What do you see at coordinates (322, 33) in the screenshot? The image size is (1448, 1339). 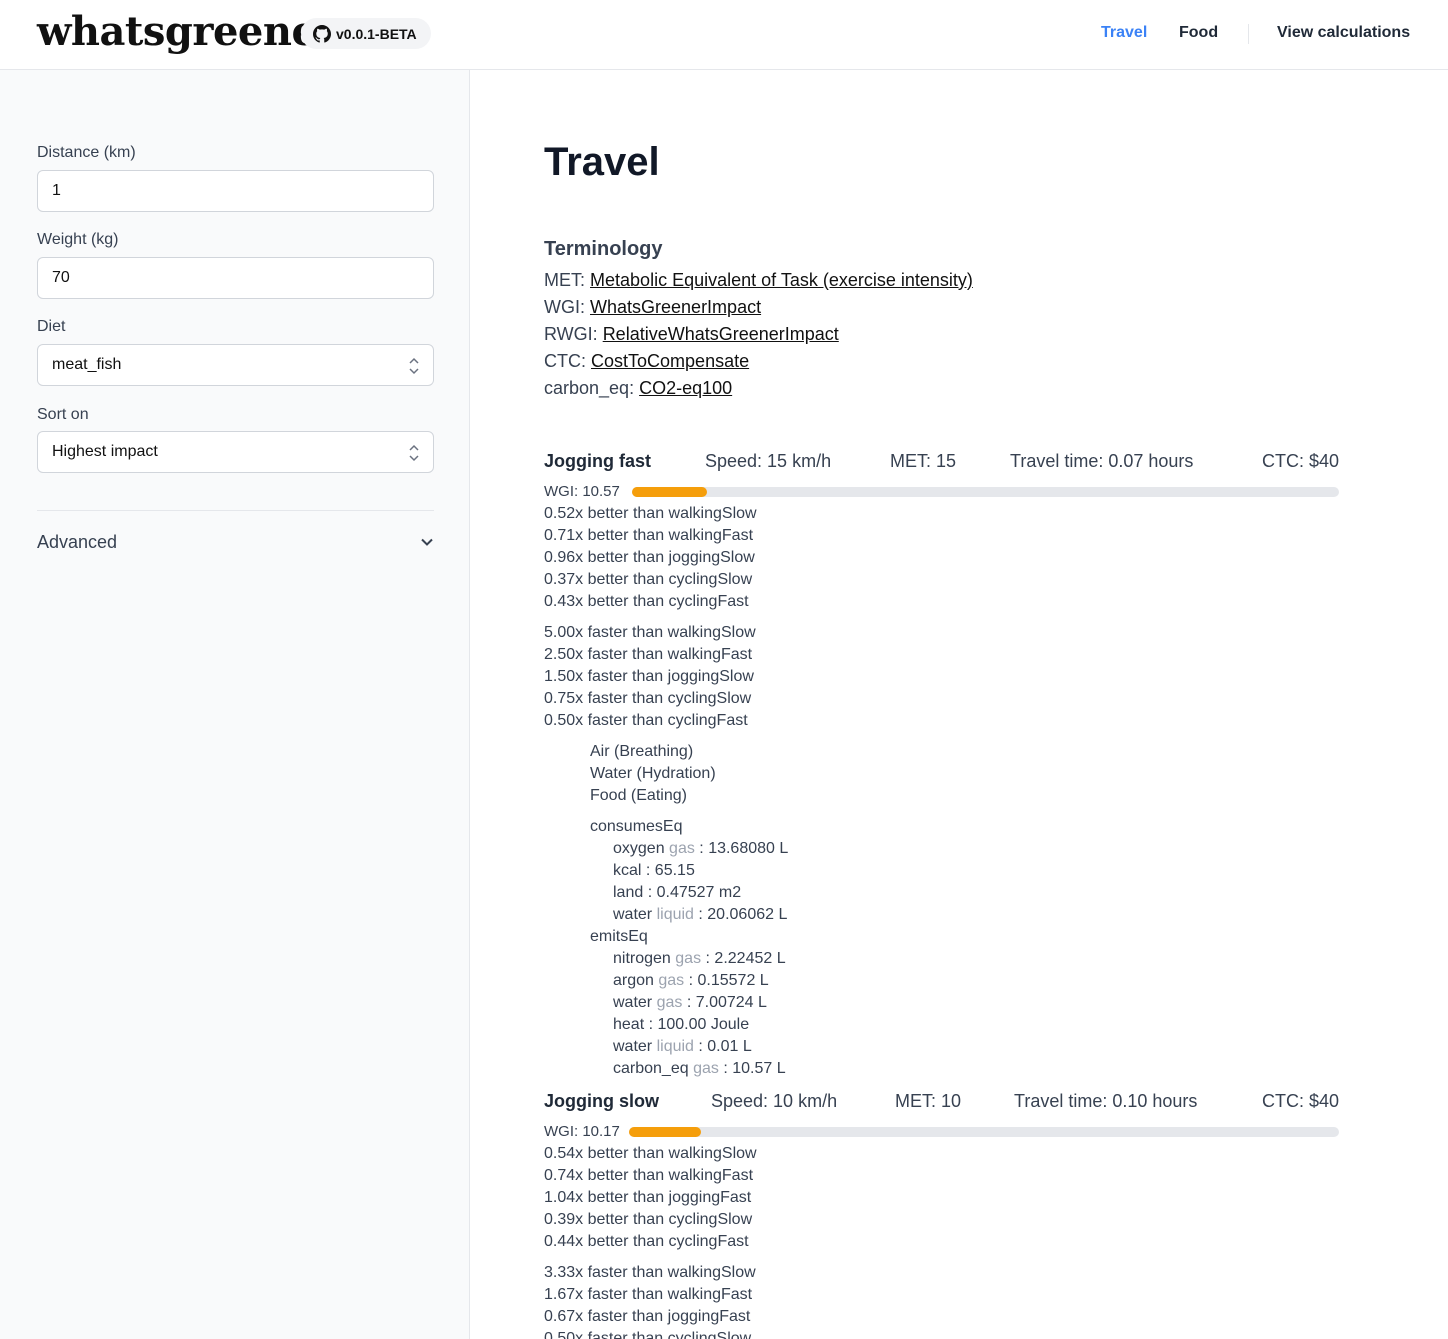 I see `github-icon` at bounding box center [322, 33].